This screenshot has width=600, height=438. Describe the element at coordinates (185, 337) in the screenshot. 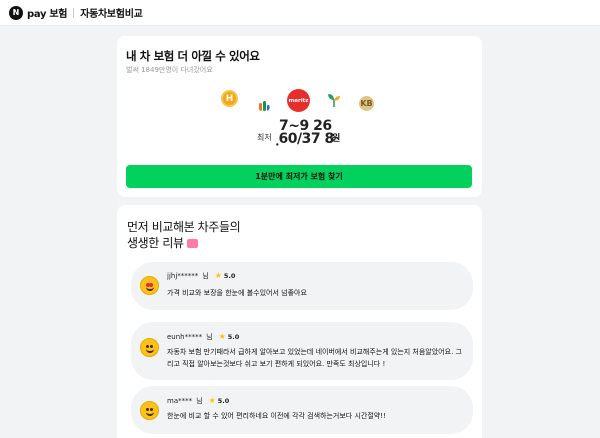

I see `review-user-id: eunh*****` at that location.